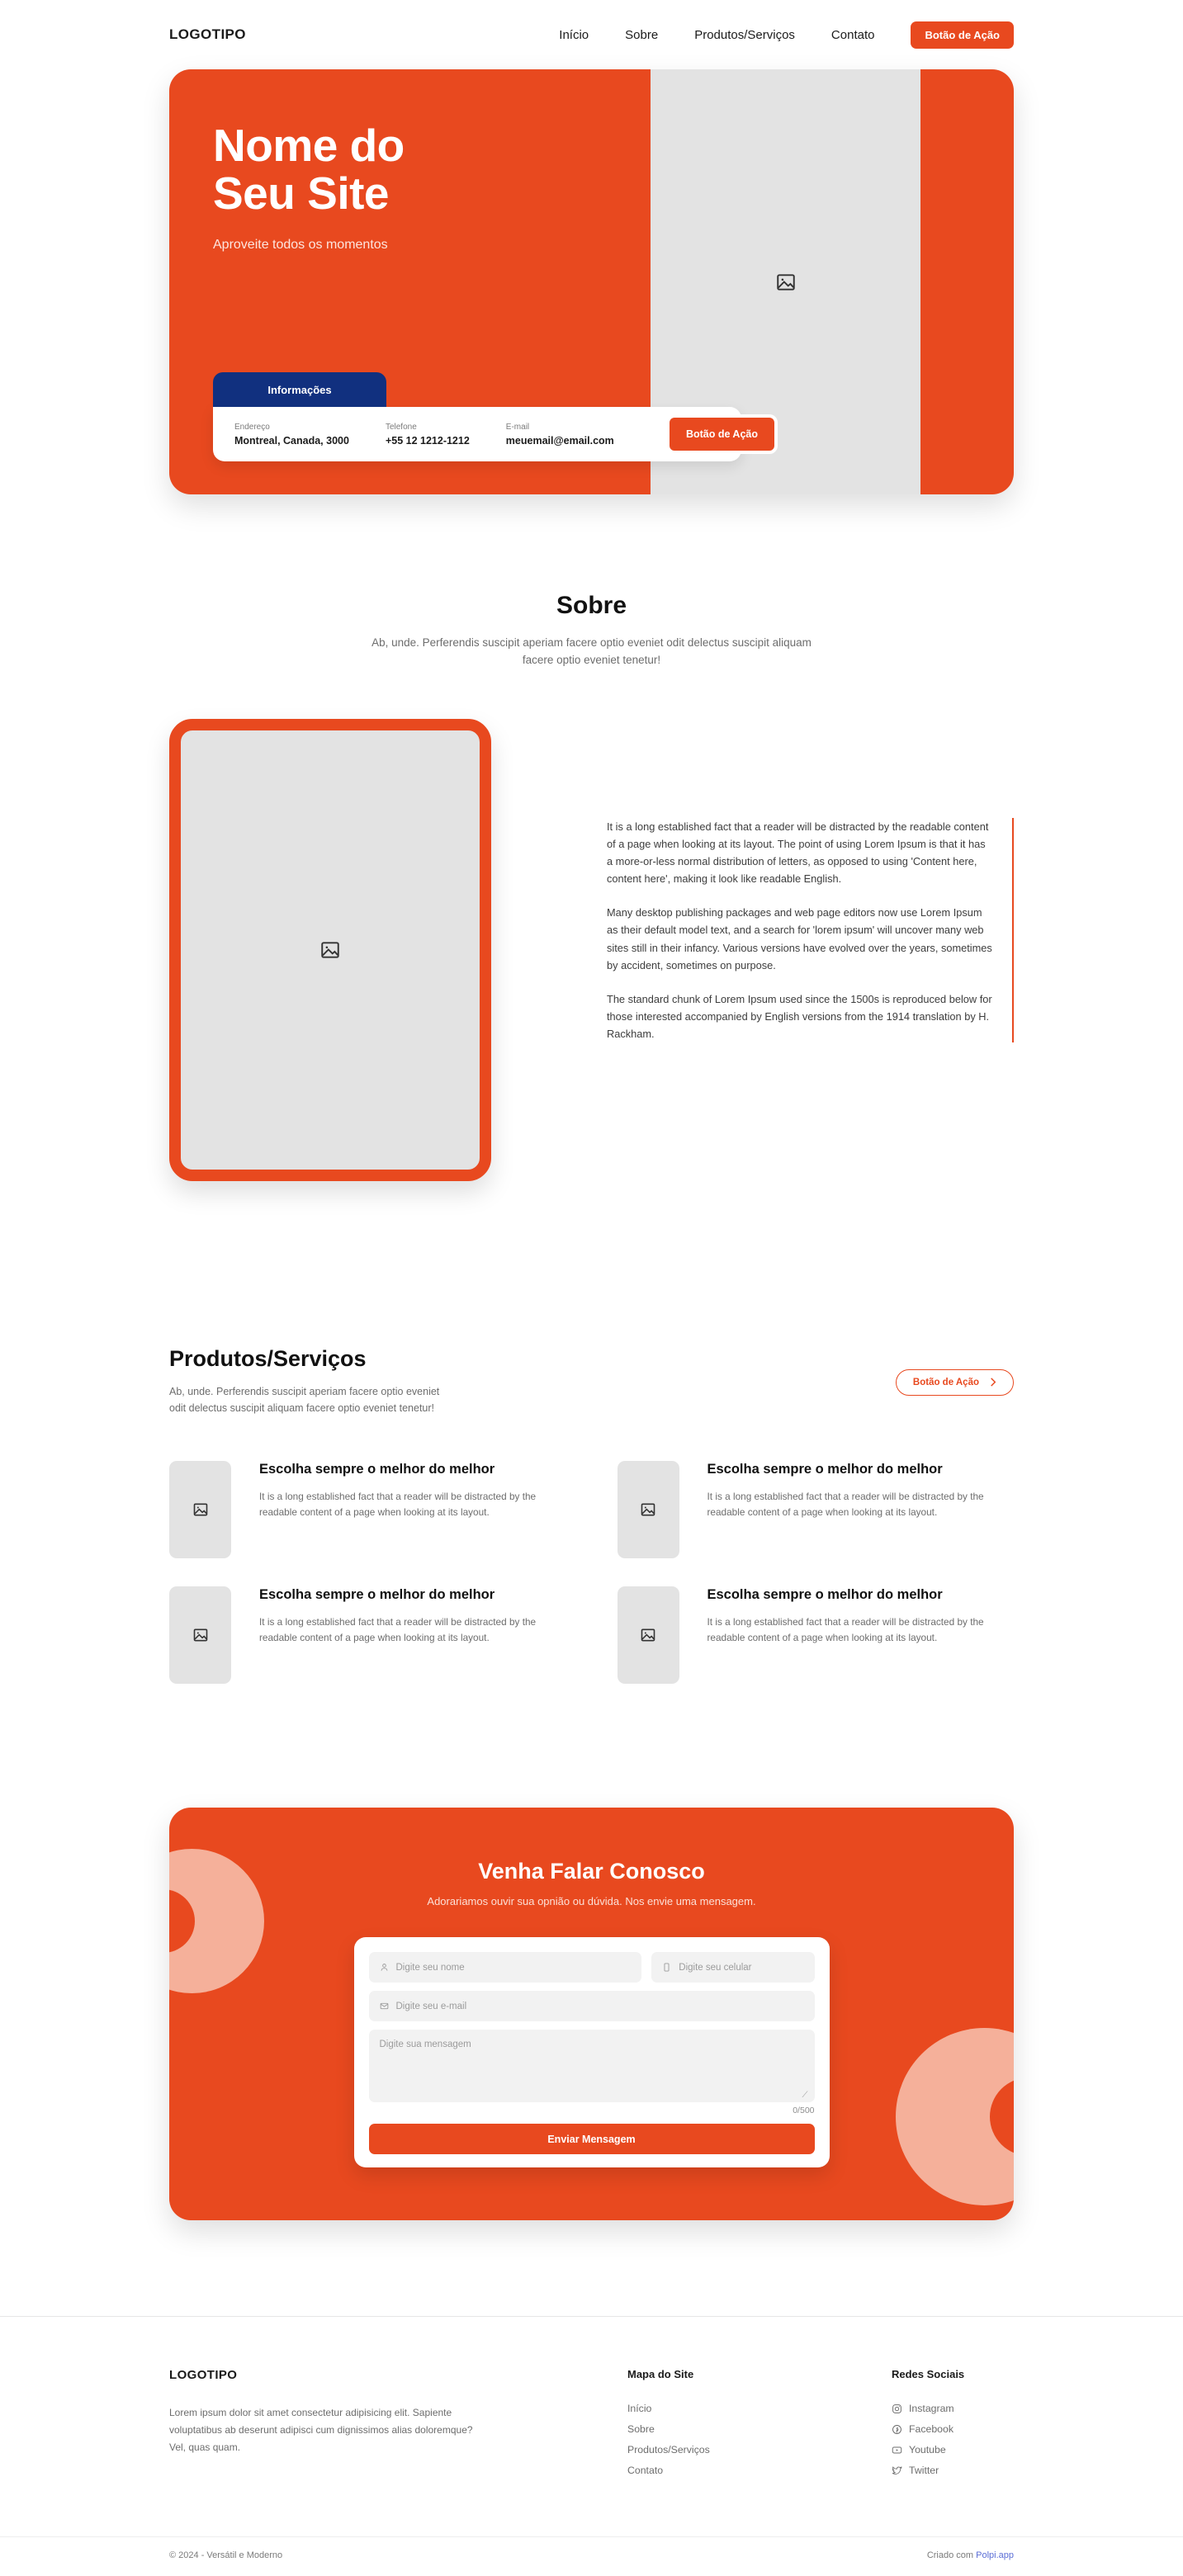  I want to click on nav-item-sobre: Sobre, so click(641, 35).